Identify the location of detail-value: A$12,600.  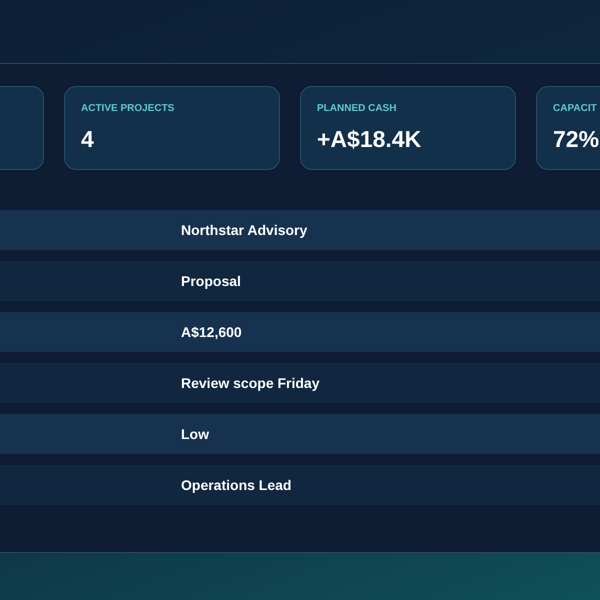
(211, 332).